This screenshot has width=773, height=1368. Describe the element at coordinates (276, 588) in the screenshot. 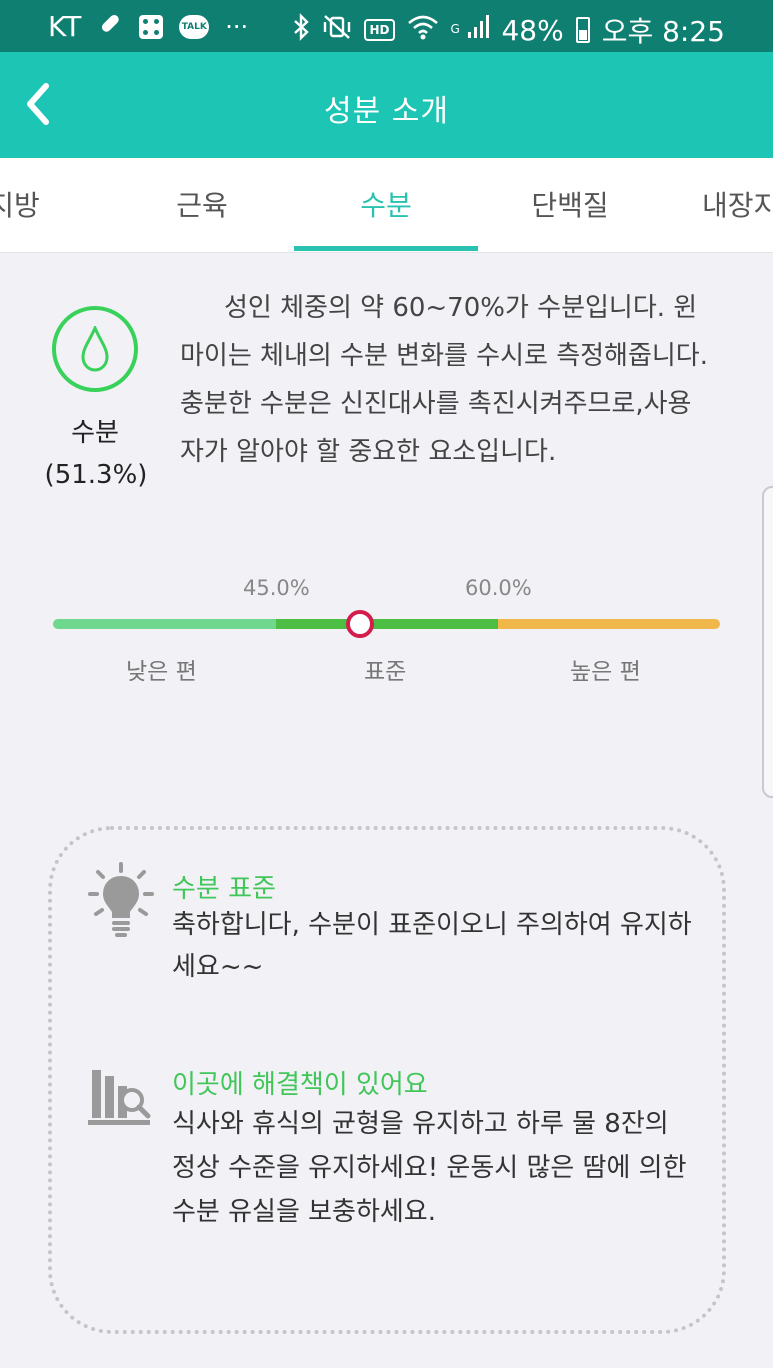

I see `threshold-low-label: 45.0%` at that location.